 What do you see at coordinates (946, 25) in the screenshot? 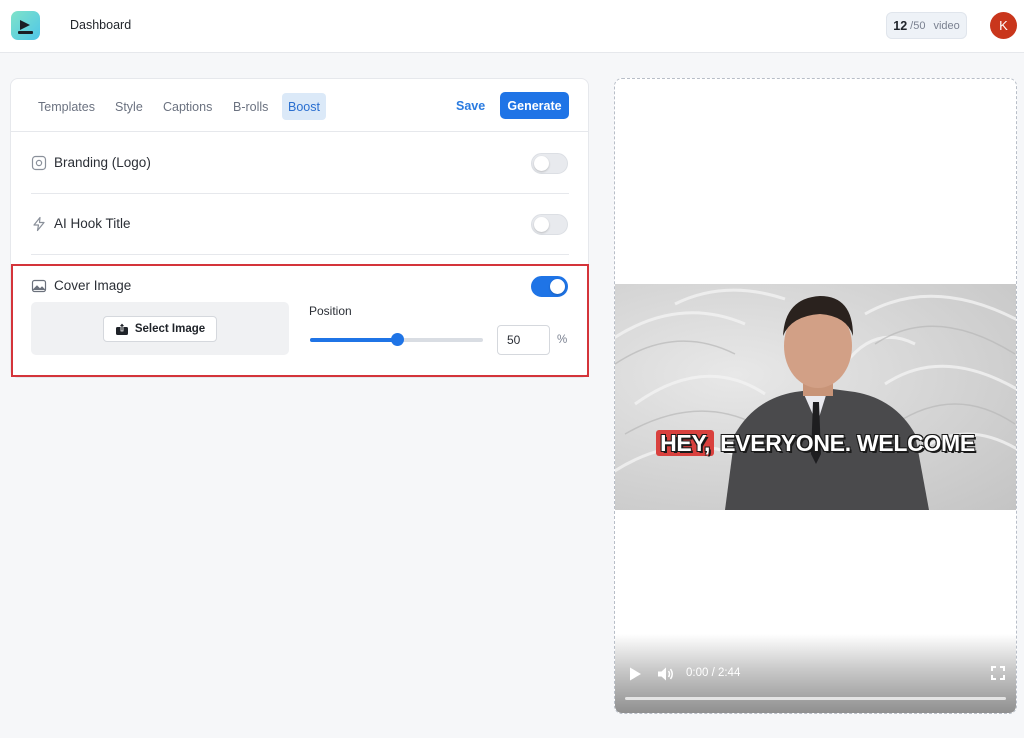
I see `credits-unit: video` at bounding box center [946, 25].